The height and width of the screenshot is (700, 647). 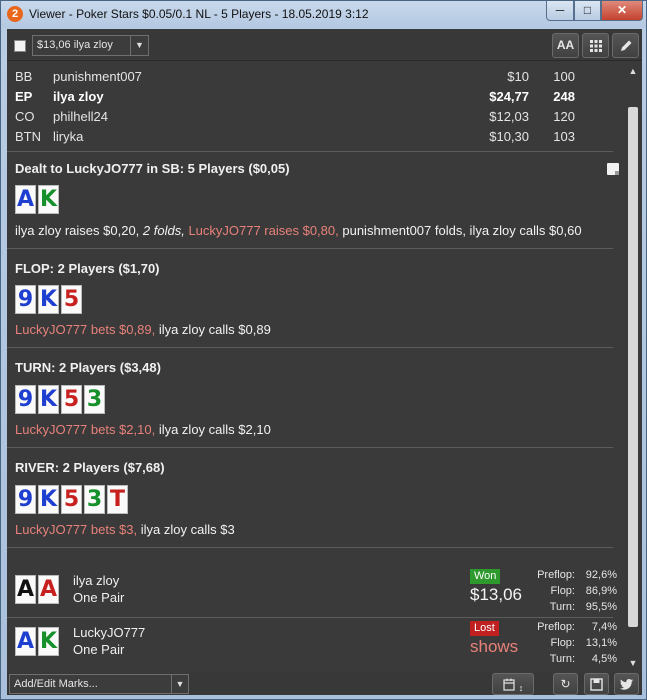 I want to click on seat-stack: $10,30, so click(x=509, y=136).